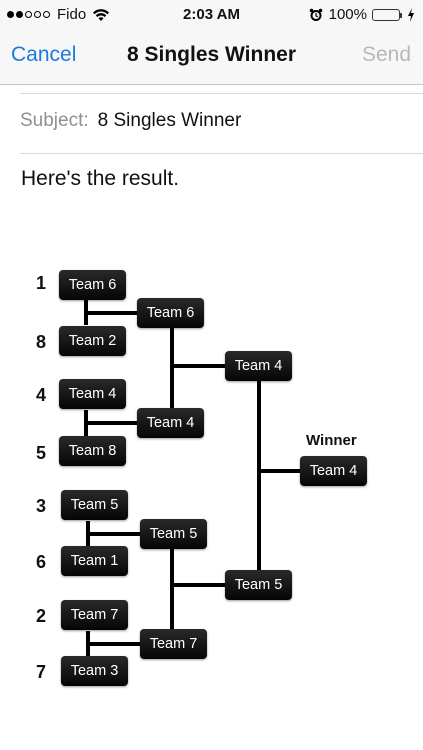 This screenshot has height=750, width=423. Describe the element at coordinates (94, 615) in the screenshot. I see `round1-team: Team 7` at that location.